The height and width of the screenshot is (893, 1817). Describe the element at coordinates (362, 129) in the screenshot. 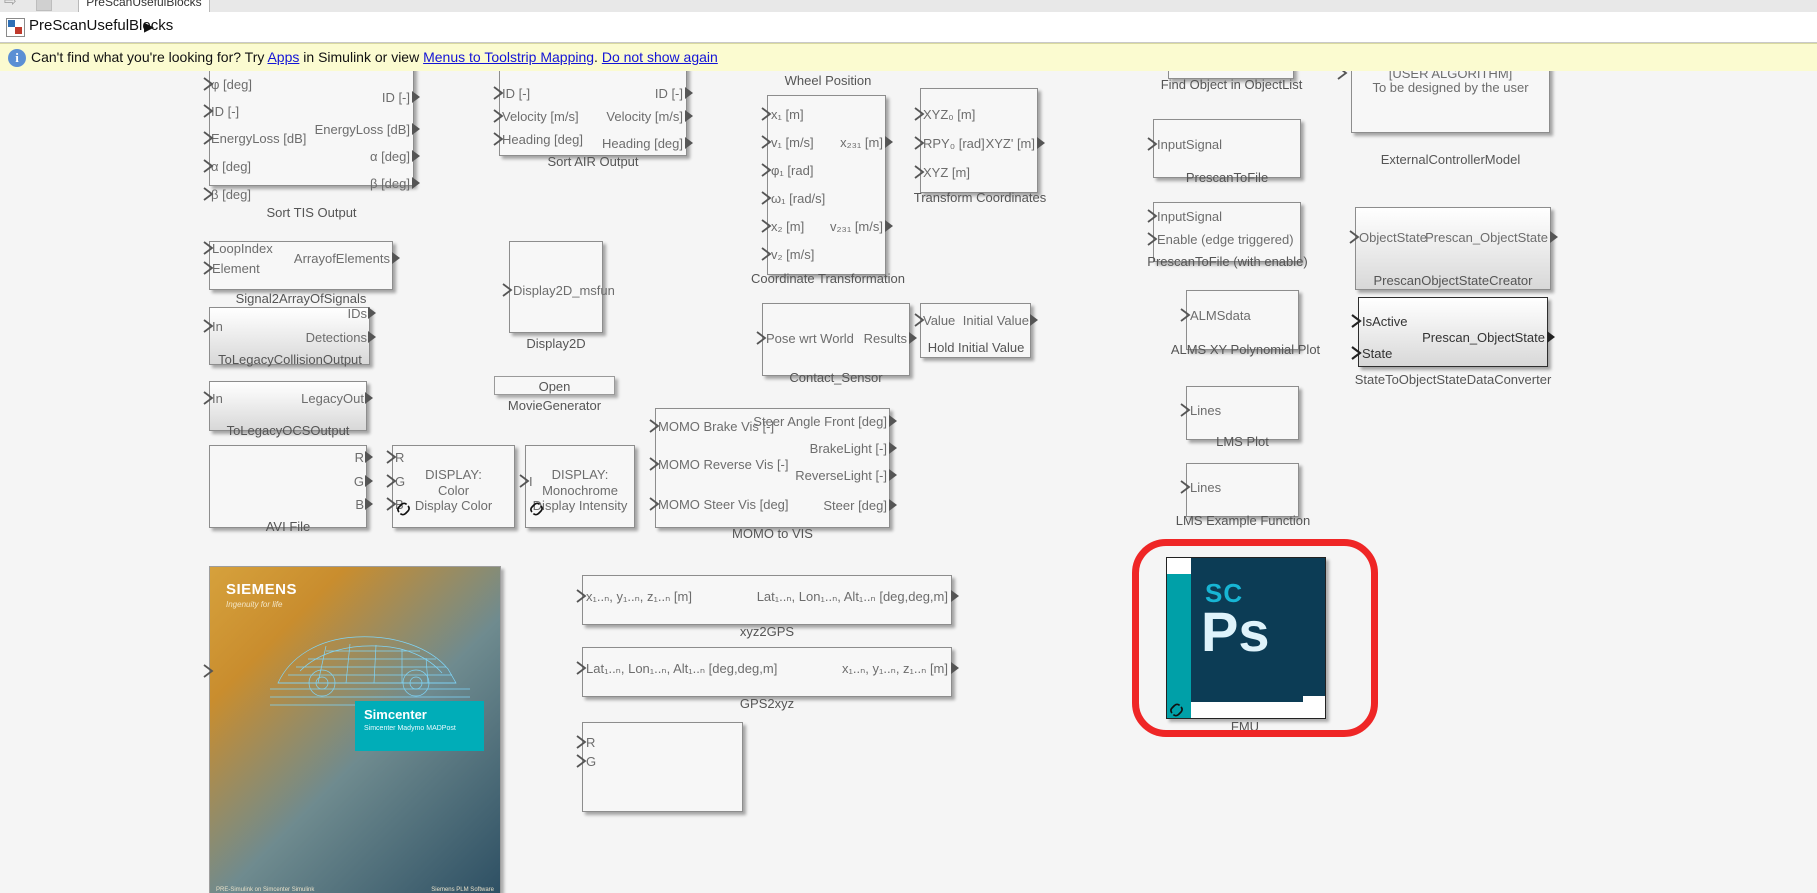

I see `port-label-out: EnergyLoss [dB]` at that location.